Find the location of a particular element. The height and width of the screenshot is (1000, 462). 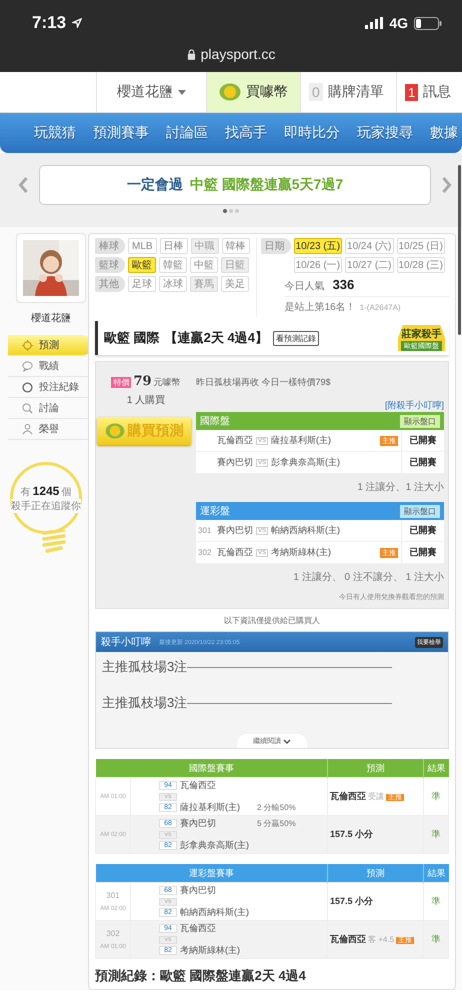

records-button: 看預測記錄 is located at coordinates (295, 338).